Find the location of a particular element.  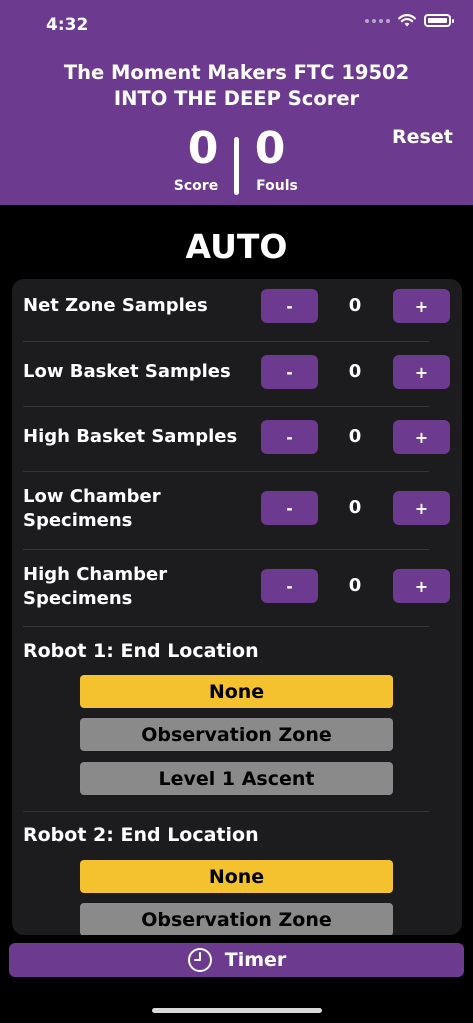

score-label: Score is located at coordinates (196, 186).